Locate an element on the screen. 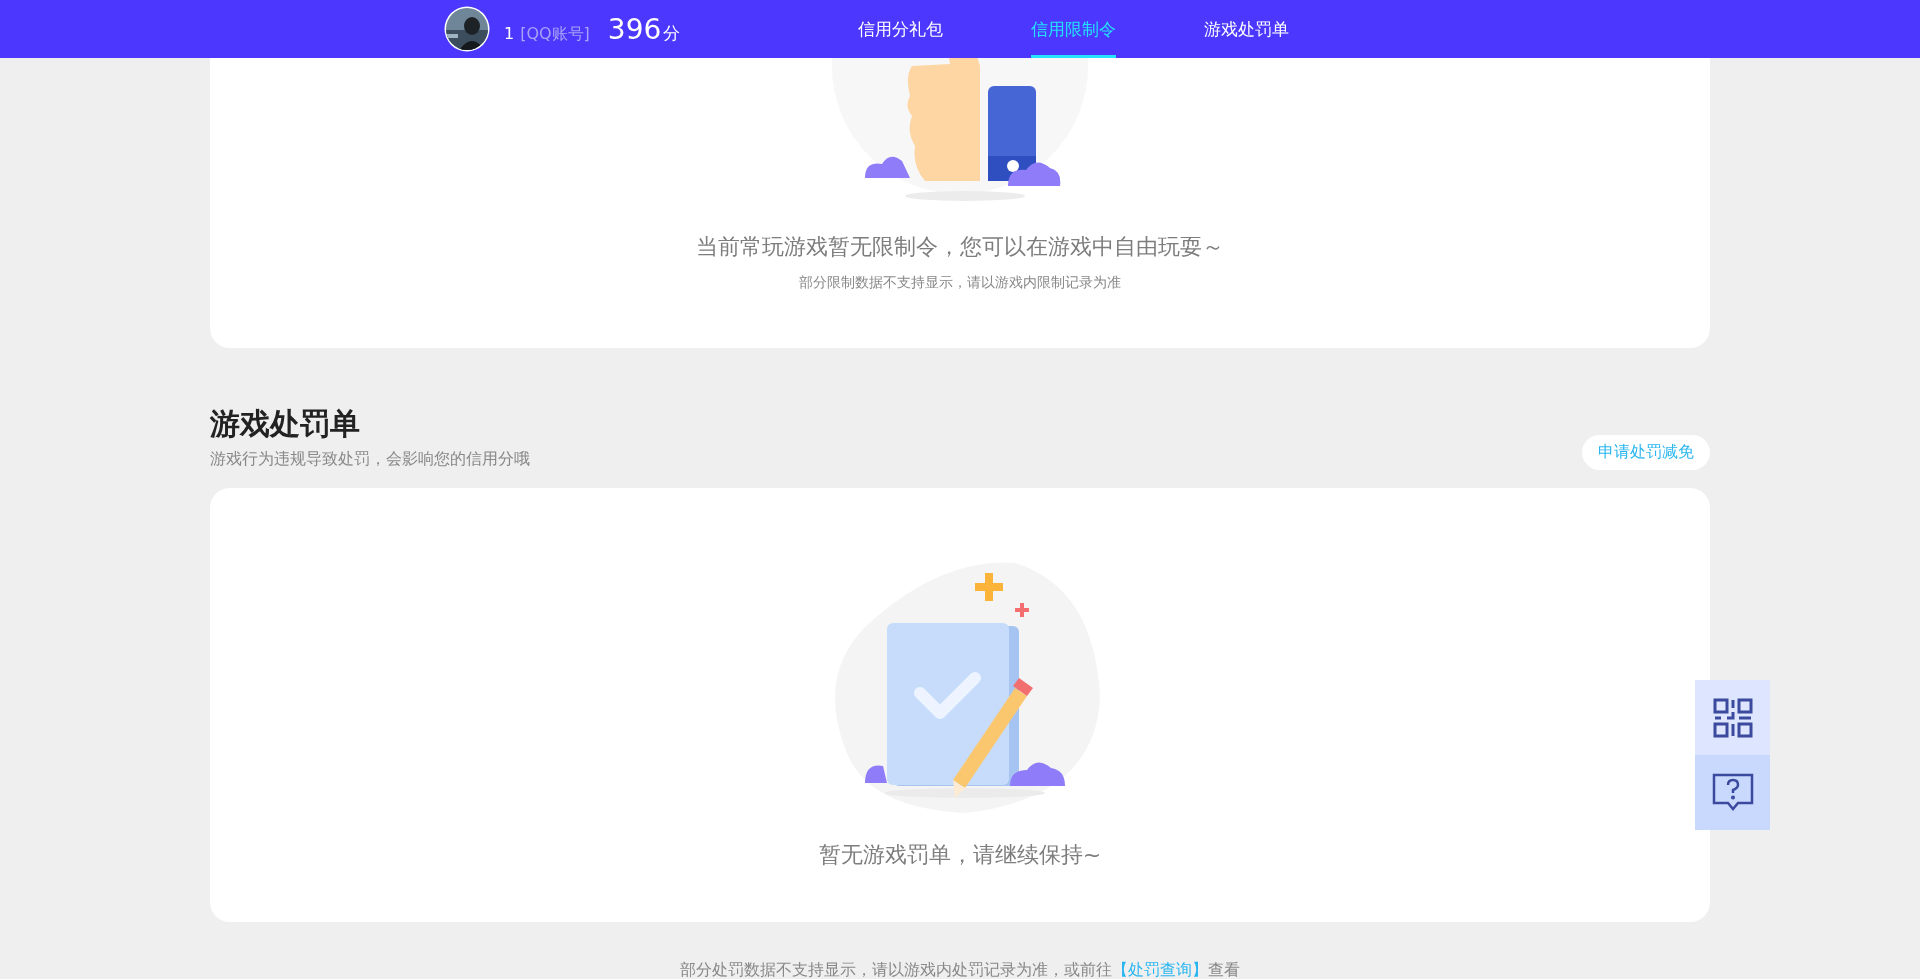 The image size is (1920, 979). help-icon is located at coordinates (1732, 792).